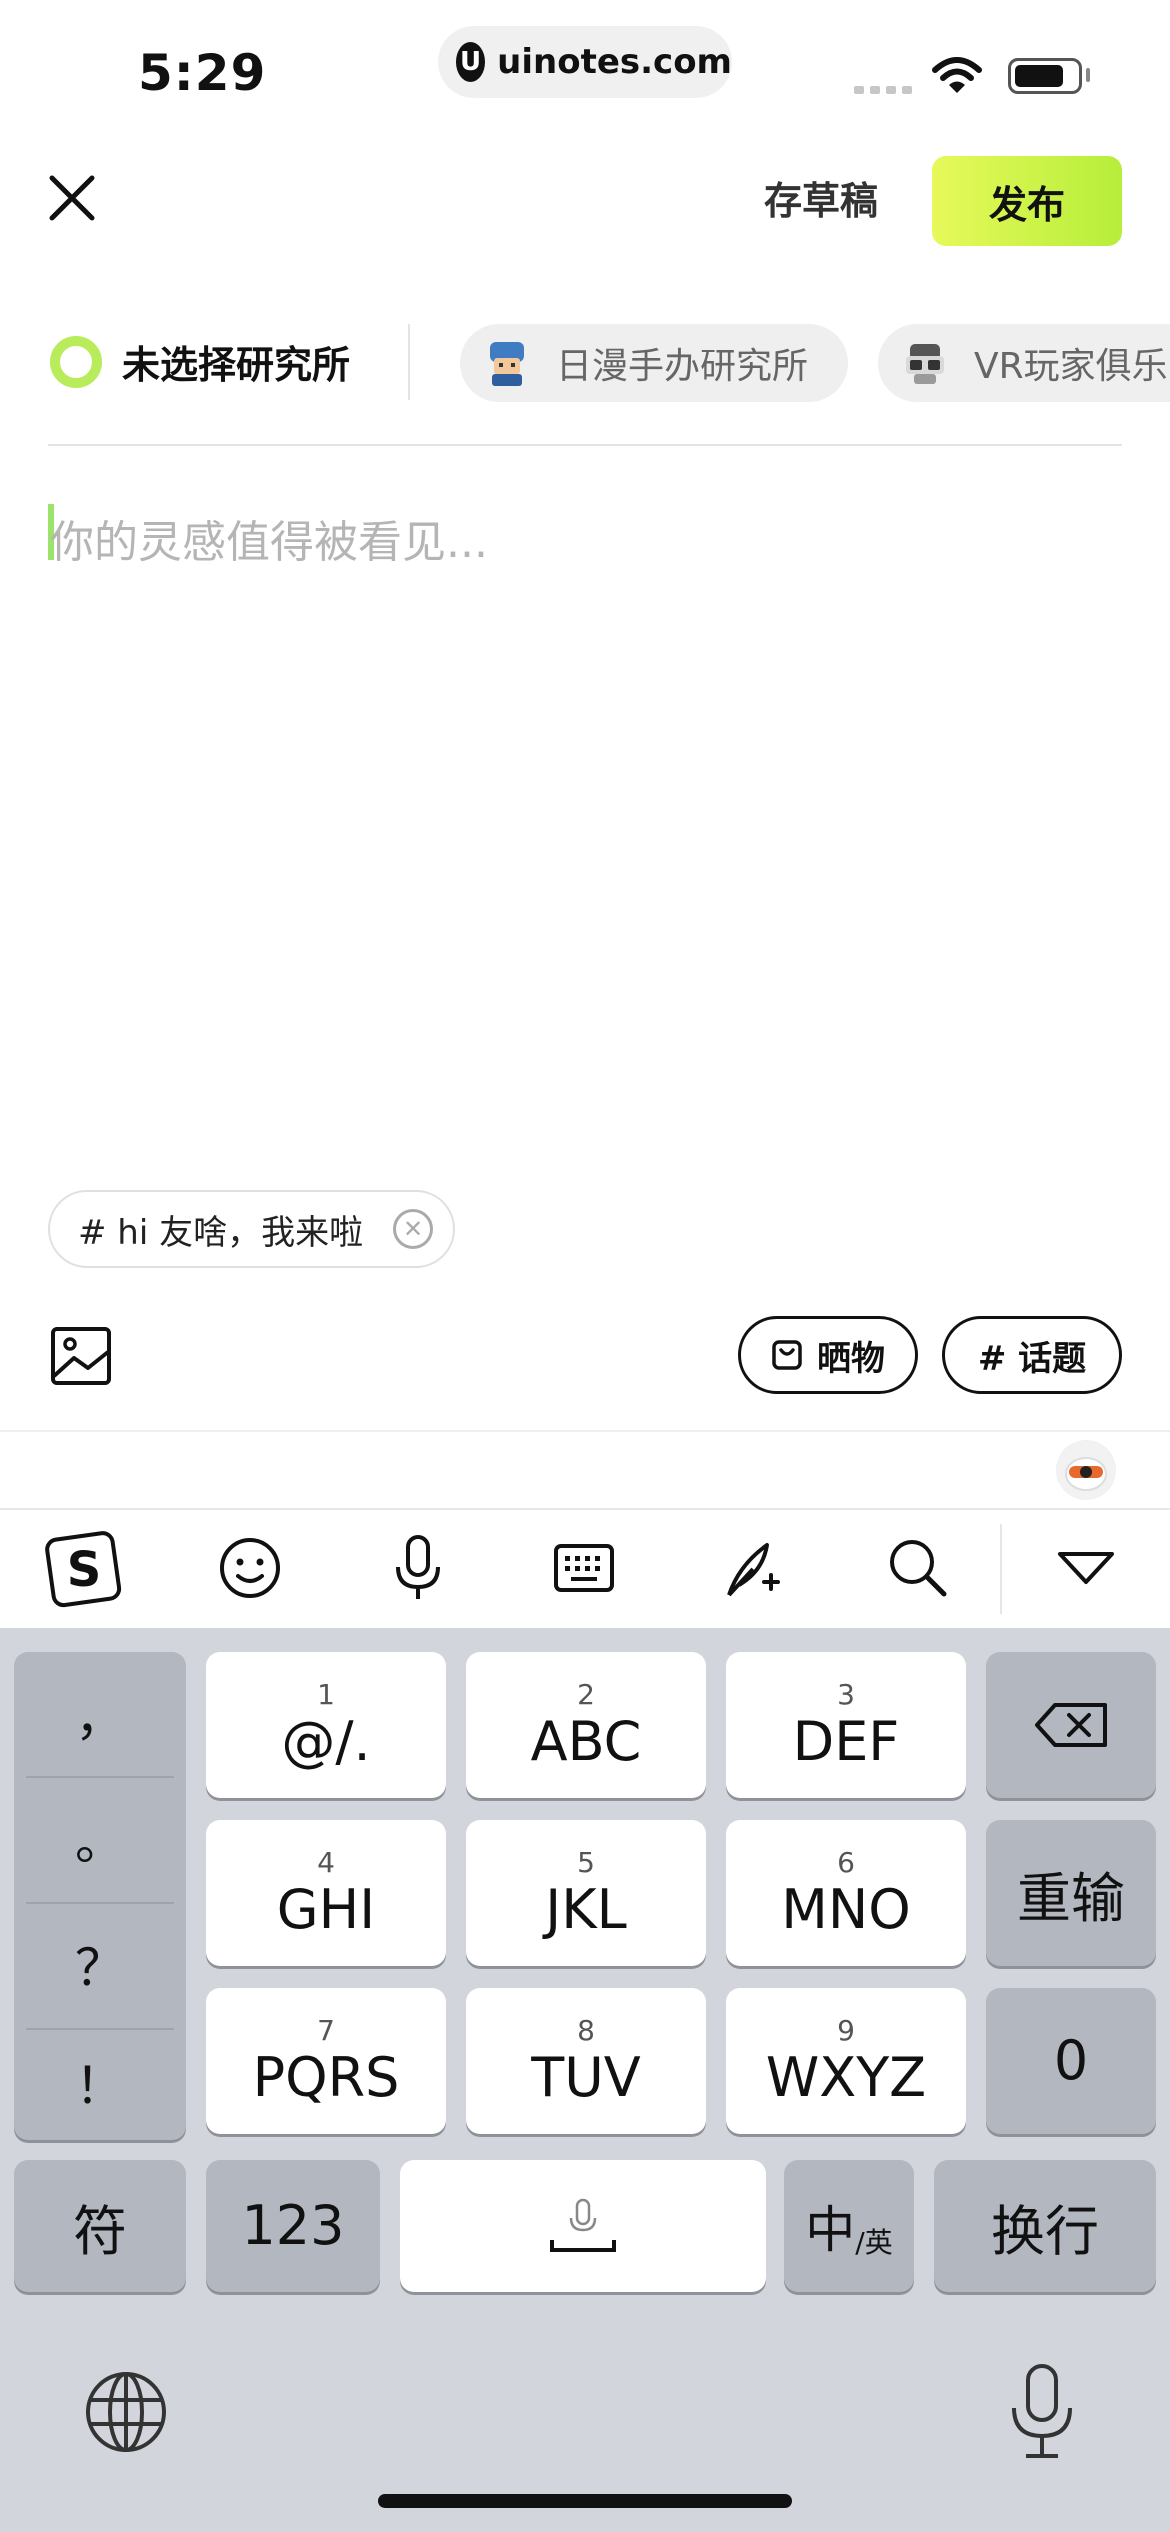 This screenshot has height=2532, width=1170. I want to click on wifi-icon, so click(957, 75).